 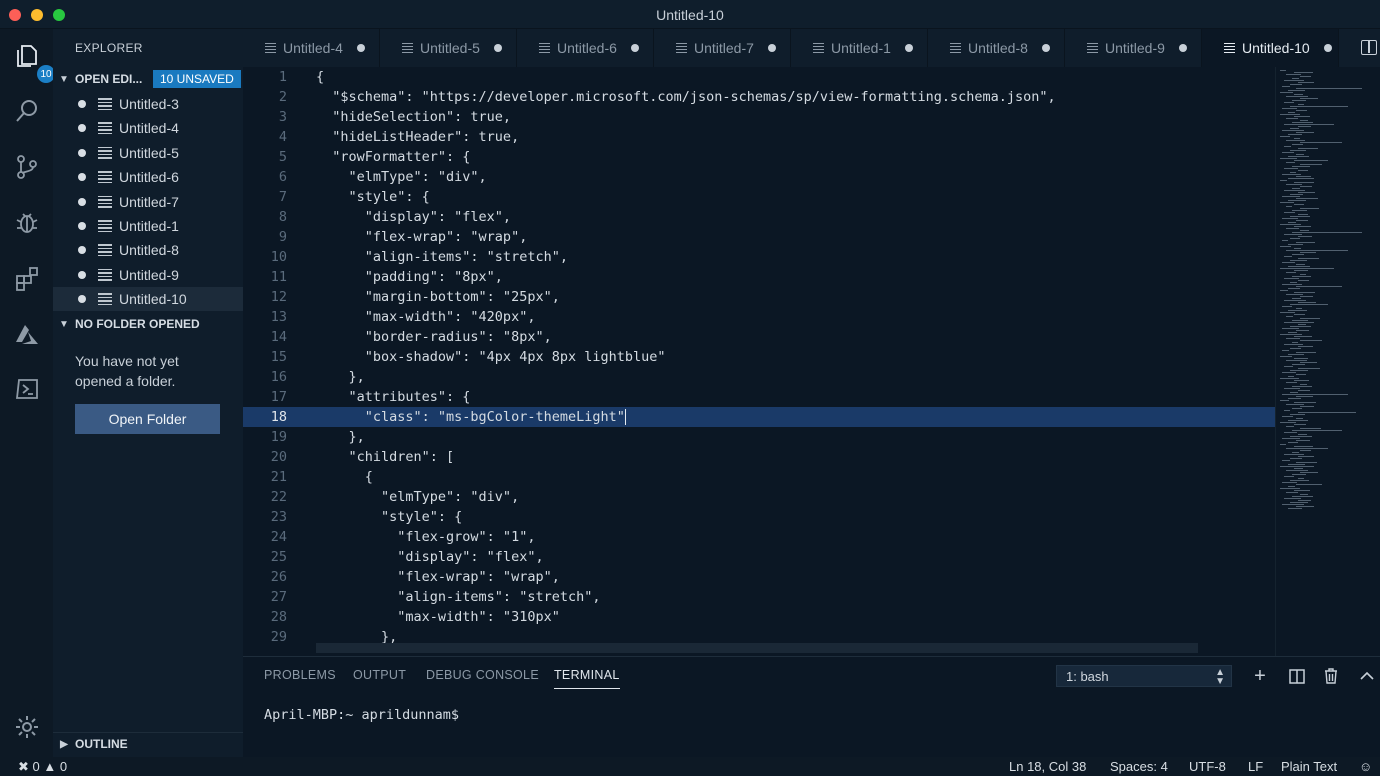 What do you see at coordinates (759, 237) in the screenshot?
I see `code-line: 9 "flex-wrap": "wrap",` at bounding box center [759, 237].